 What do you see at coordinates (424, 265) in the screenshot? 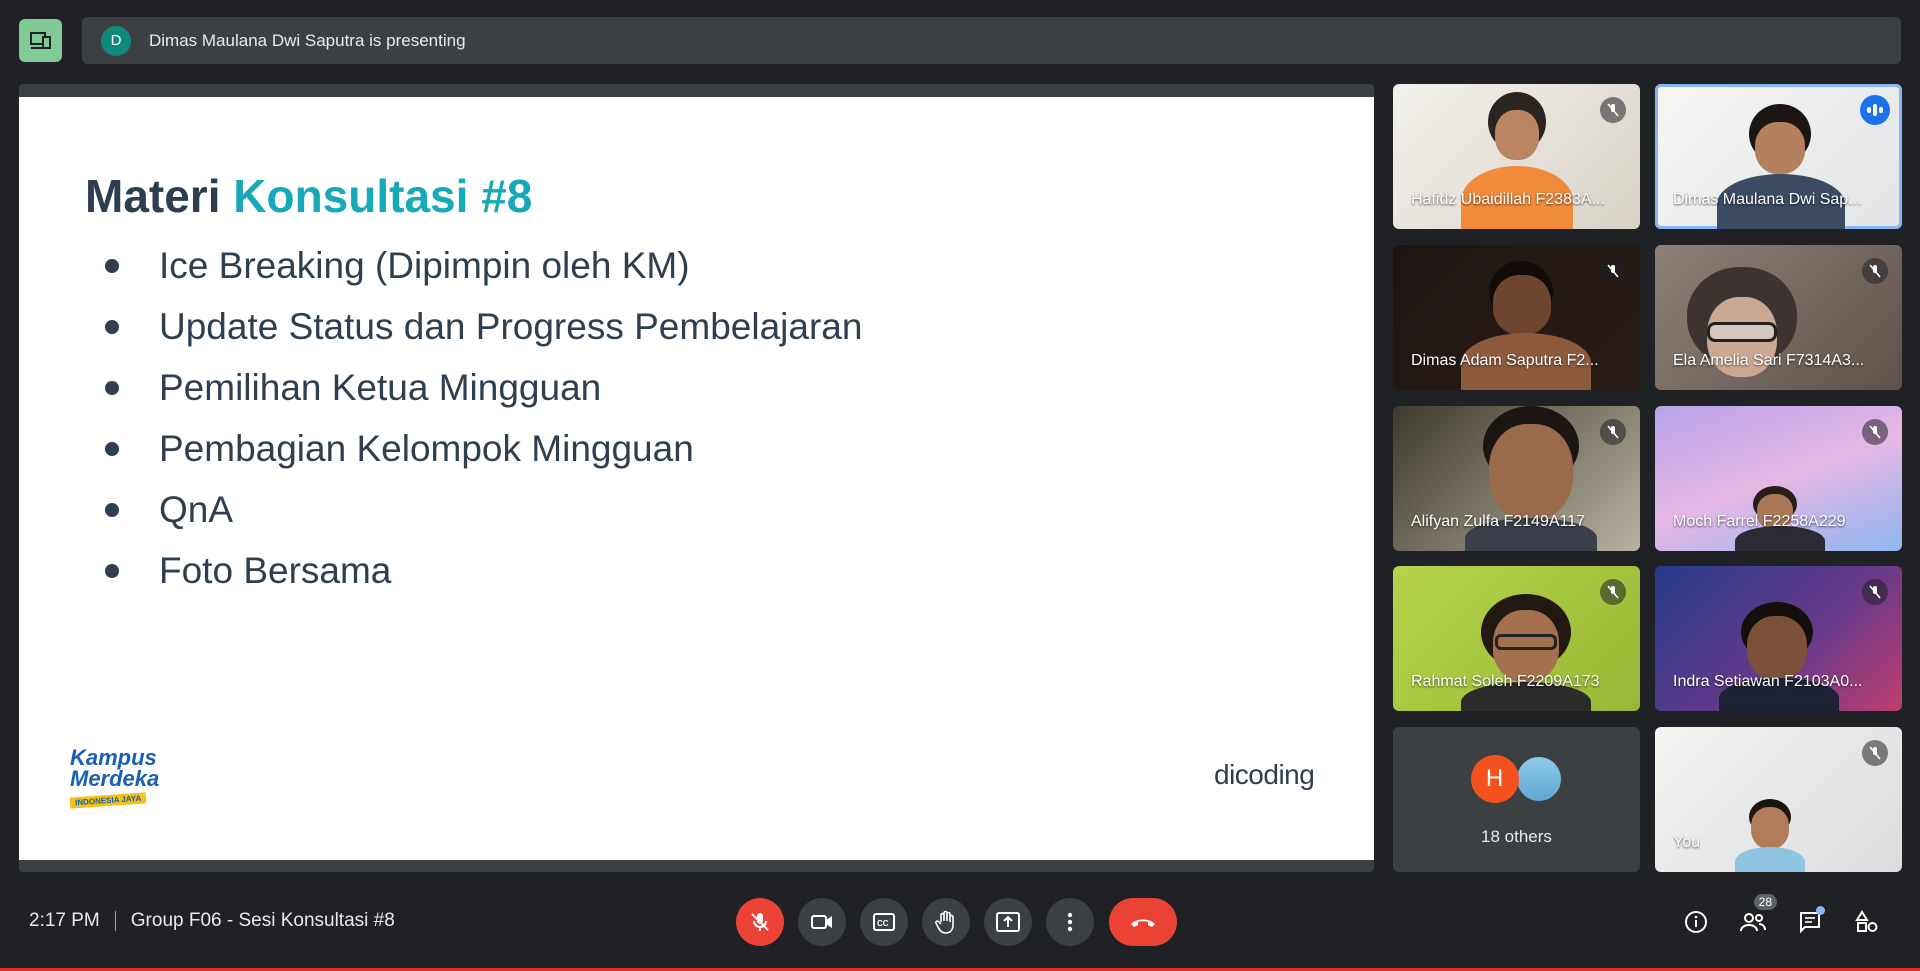
I see `bullet-text: Ice Breaking (Dipimpin oleh KM)` at bounding box center [424, 265].